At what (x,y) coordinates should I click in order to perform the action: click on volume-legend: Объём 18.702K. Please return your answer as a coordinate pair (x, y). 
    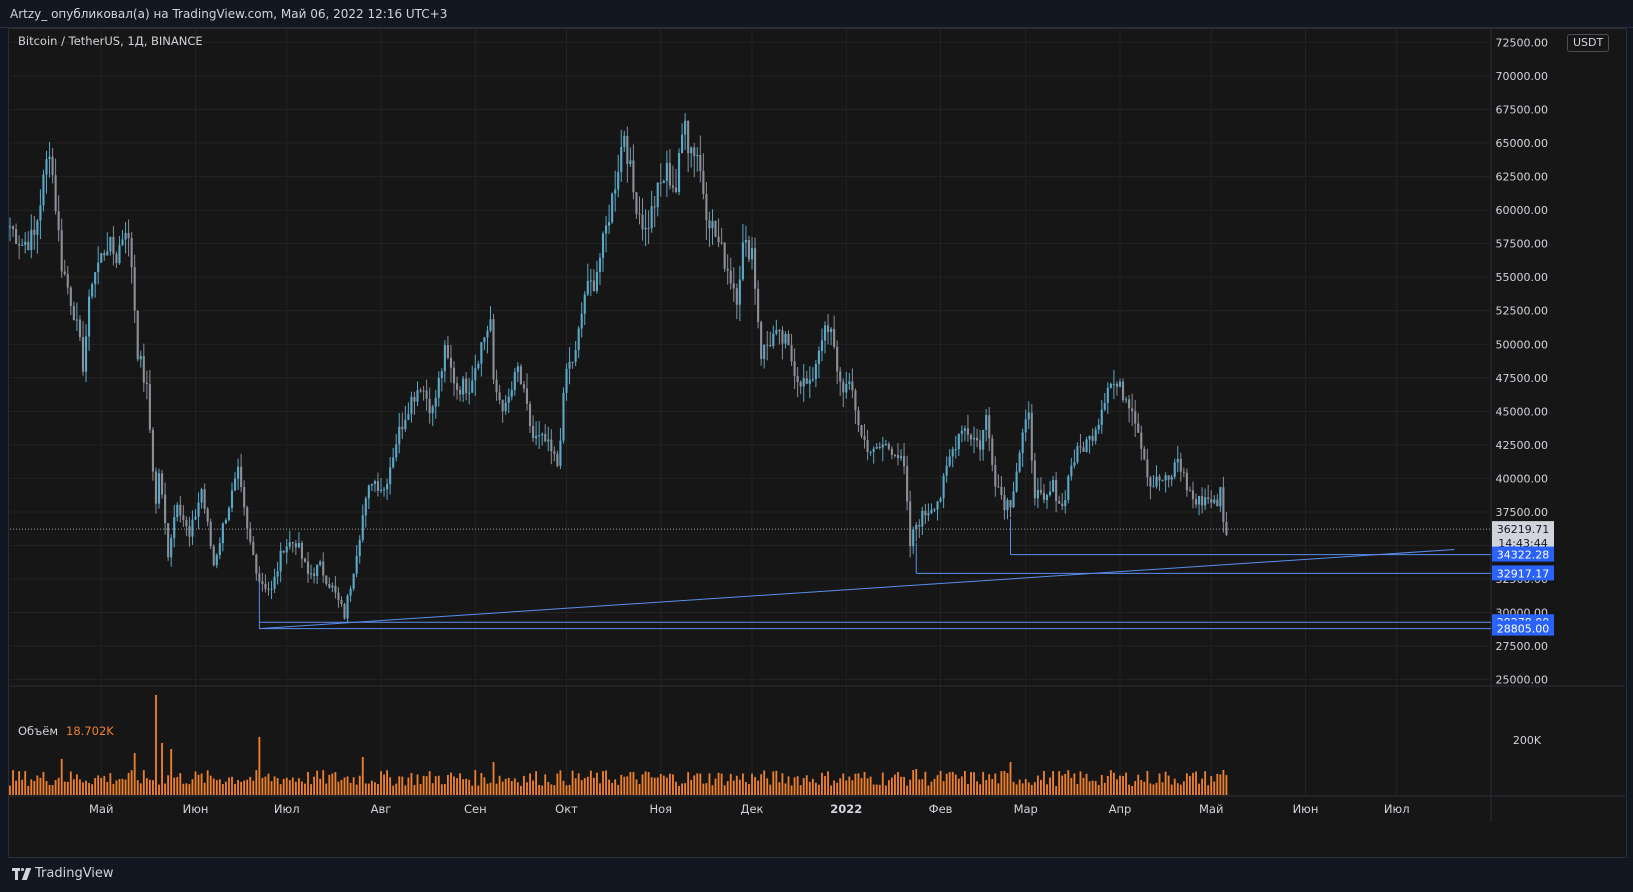
    Looking at the image, I should click on (66, 731).